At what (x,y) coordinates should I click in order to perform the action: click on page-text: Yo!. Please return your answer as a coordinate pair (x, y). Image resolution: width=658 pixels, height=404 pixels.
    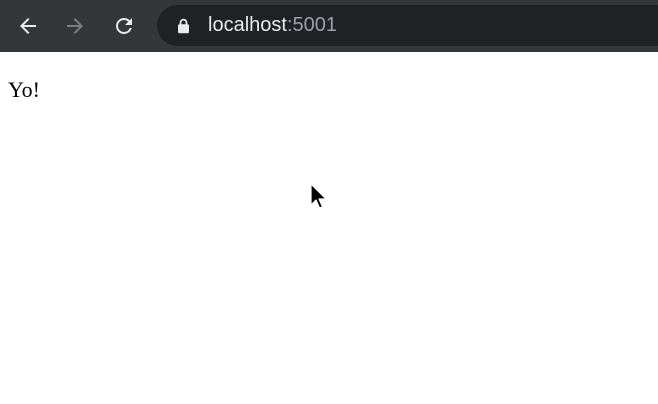
    Looking at the image, I should click on (24, 89).